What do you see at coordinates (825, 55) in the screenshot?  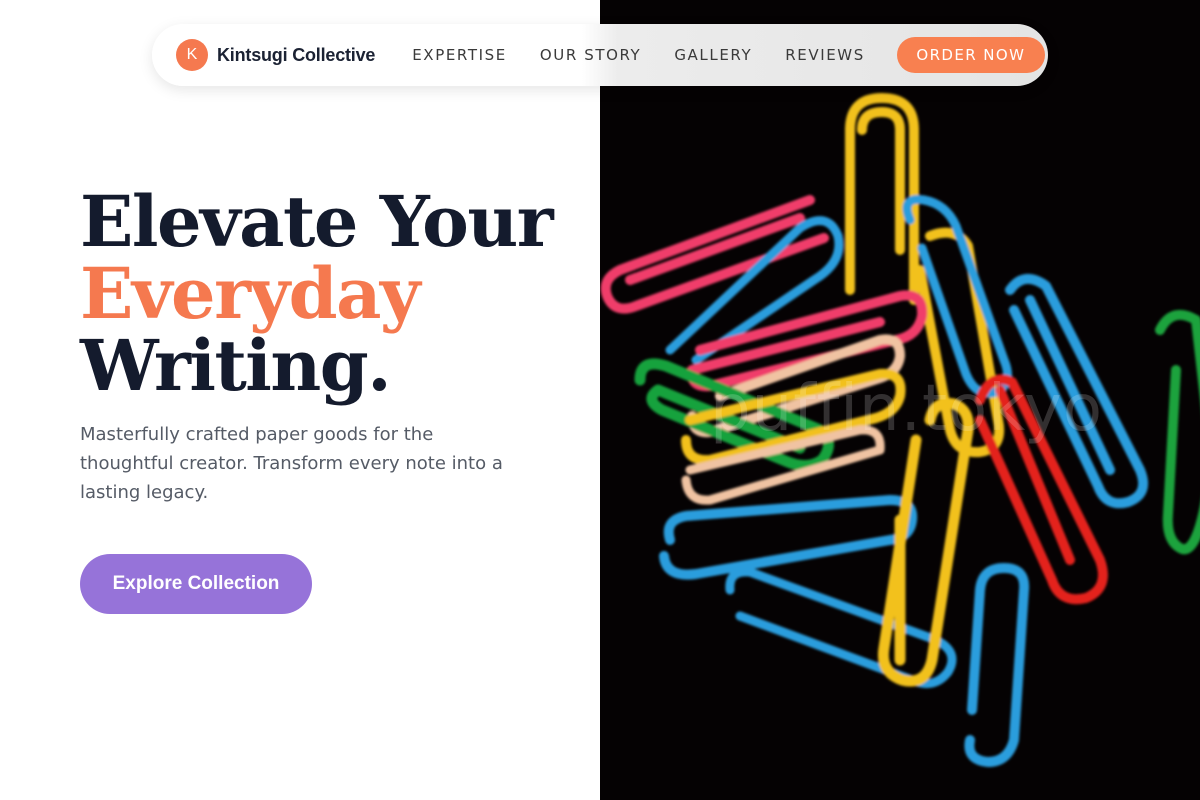 I see `nav-link-reviews: REVIEWS` at bounding box center [825, 55].